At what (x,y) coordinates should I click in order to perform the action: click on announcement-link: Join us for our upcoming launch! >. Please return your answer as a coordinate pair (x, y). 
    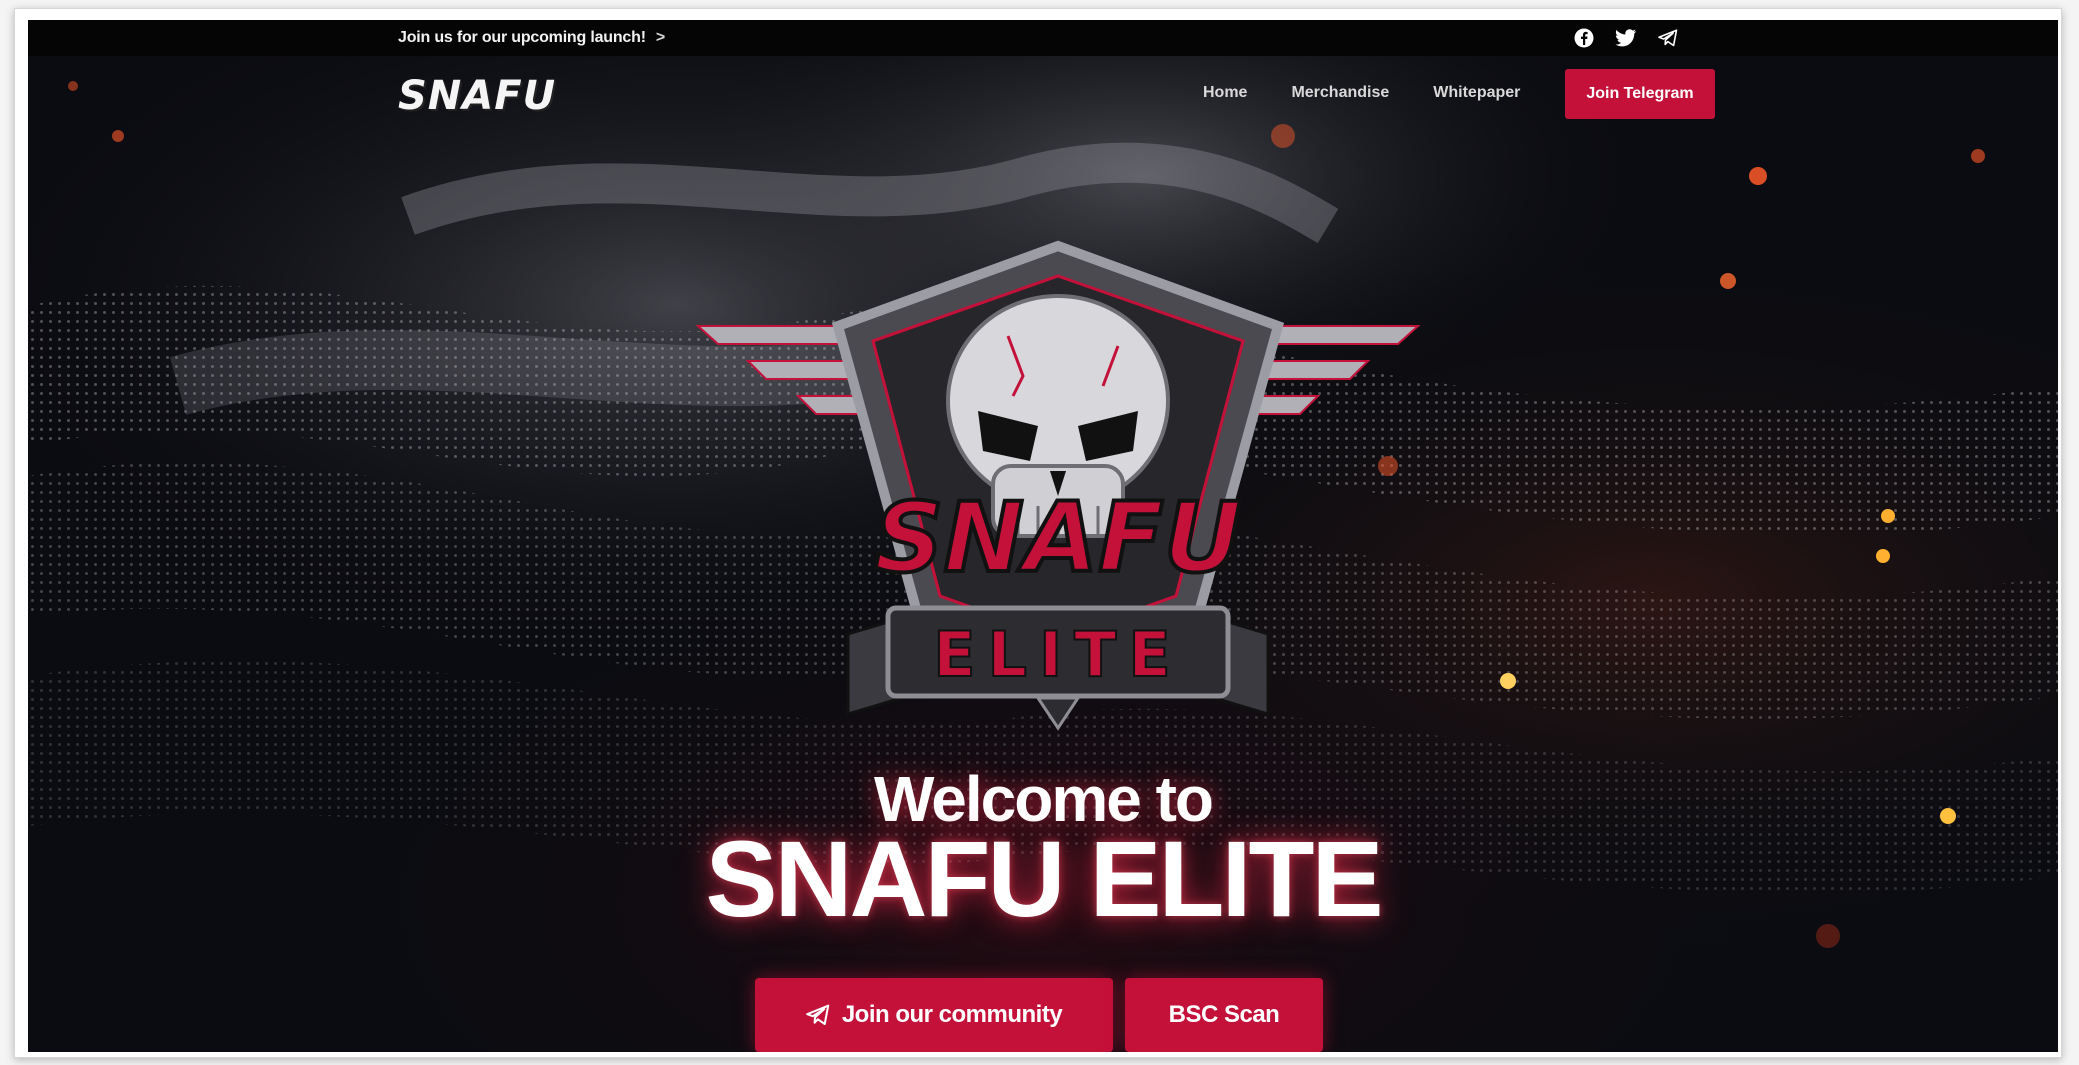
    Looking at the image, I should click on (531, 38).